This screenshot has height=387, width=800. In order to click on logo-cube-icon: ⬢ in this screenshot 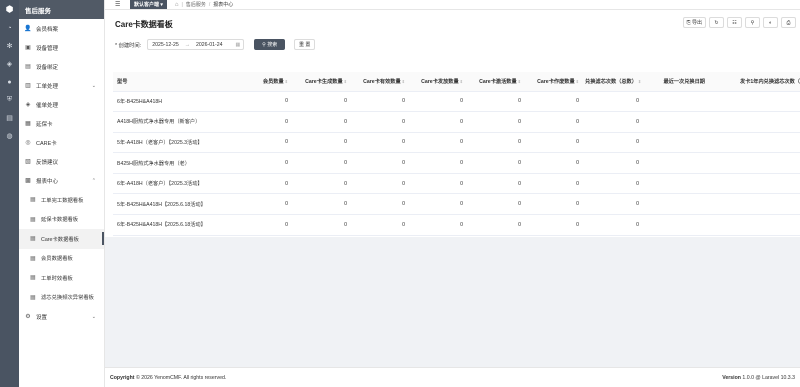, I will do `click(9, 9)`.